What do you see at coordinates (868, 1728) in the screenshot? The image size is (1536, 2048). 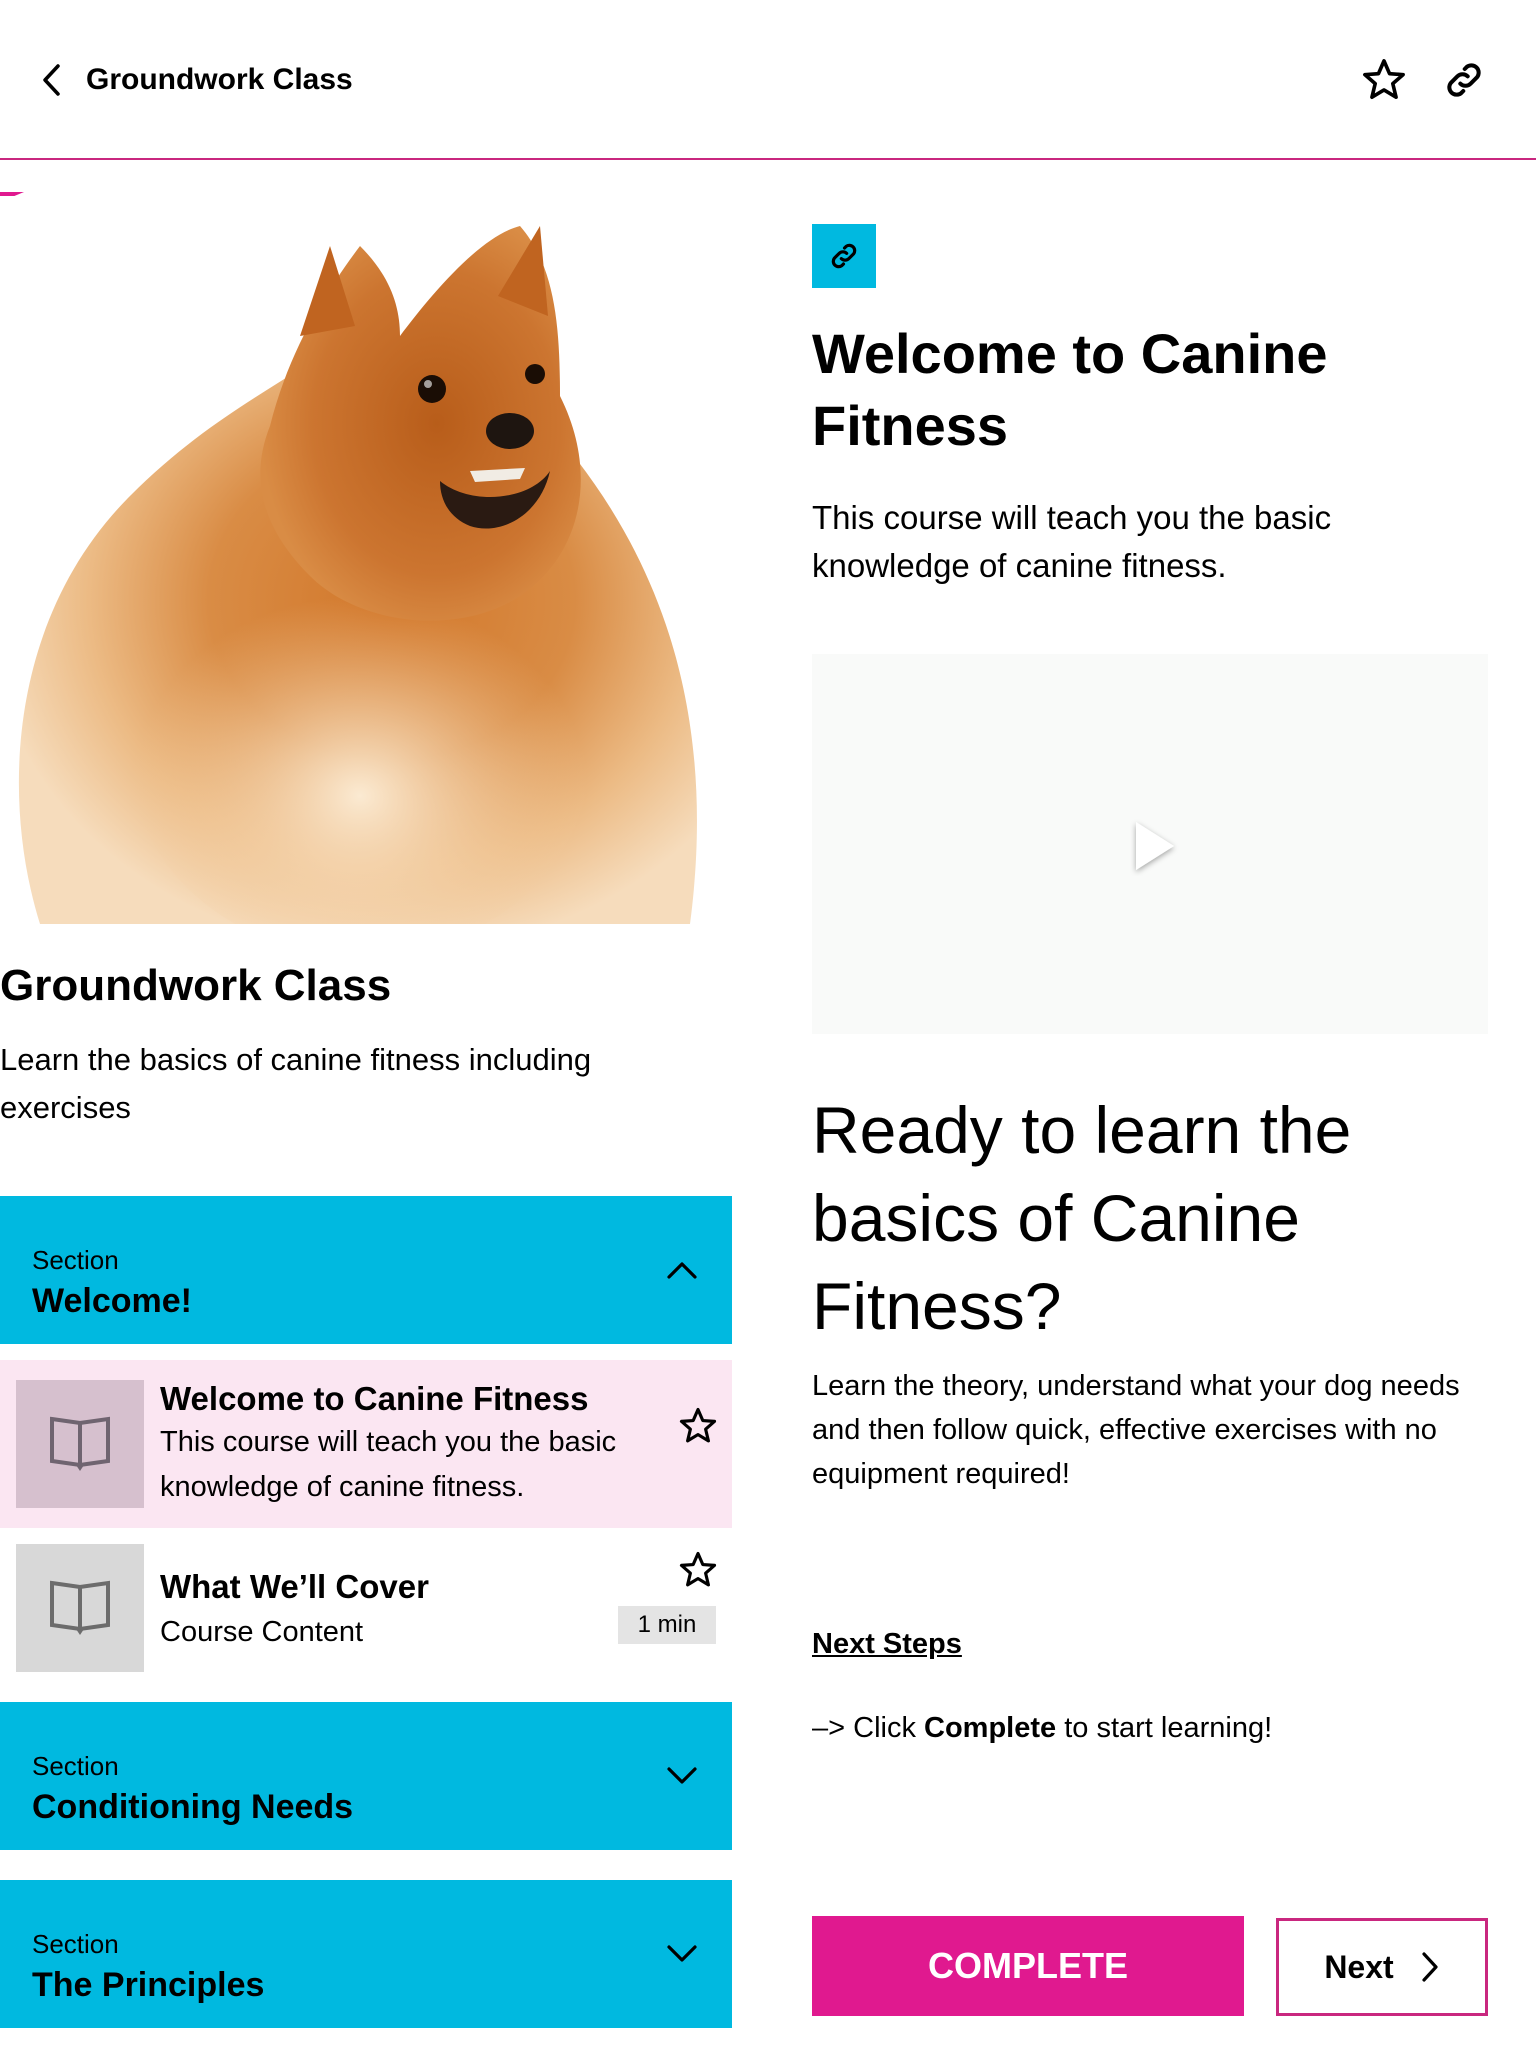 I see `instruction-prefix: –> Click` at bounding box center [868, 1728].